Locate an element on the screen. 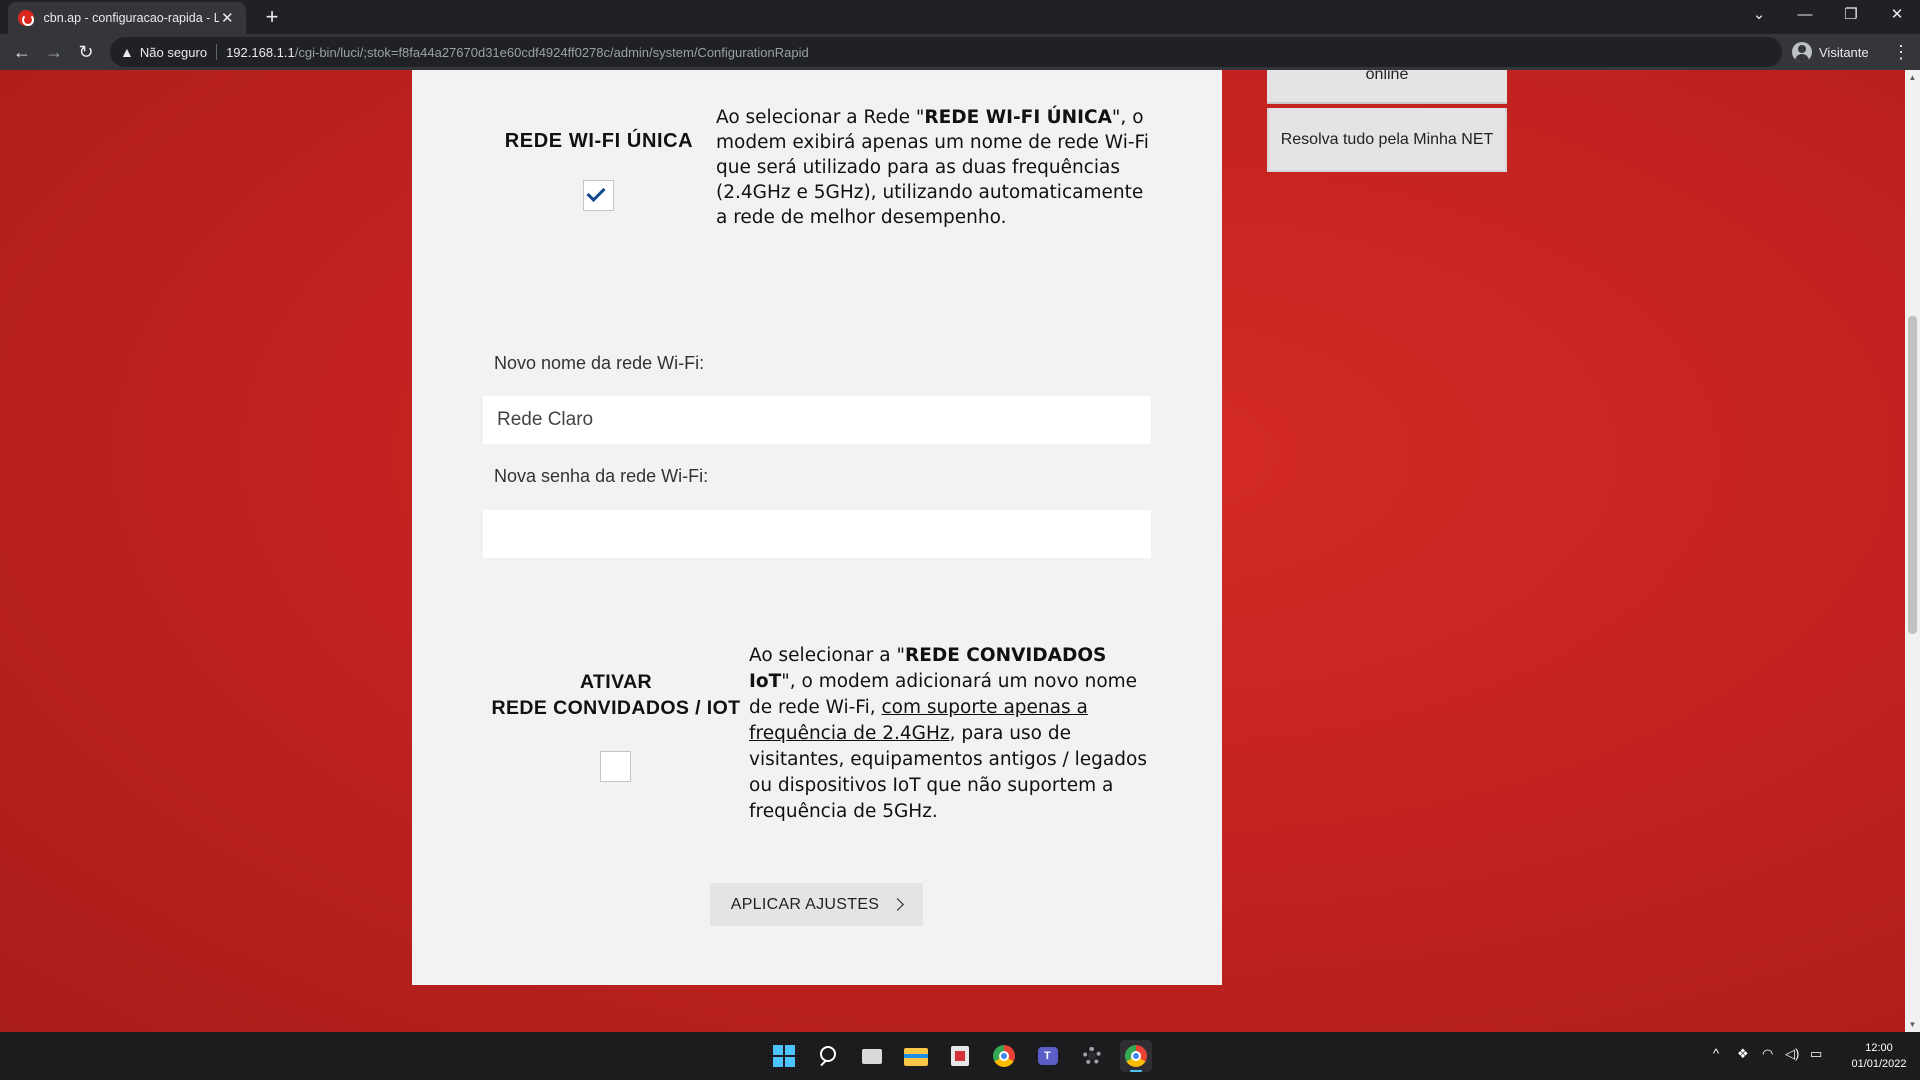  minimize-window-icon: — is located at coordinates (1805, 15).